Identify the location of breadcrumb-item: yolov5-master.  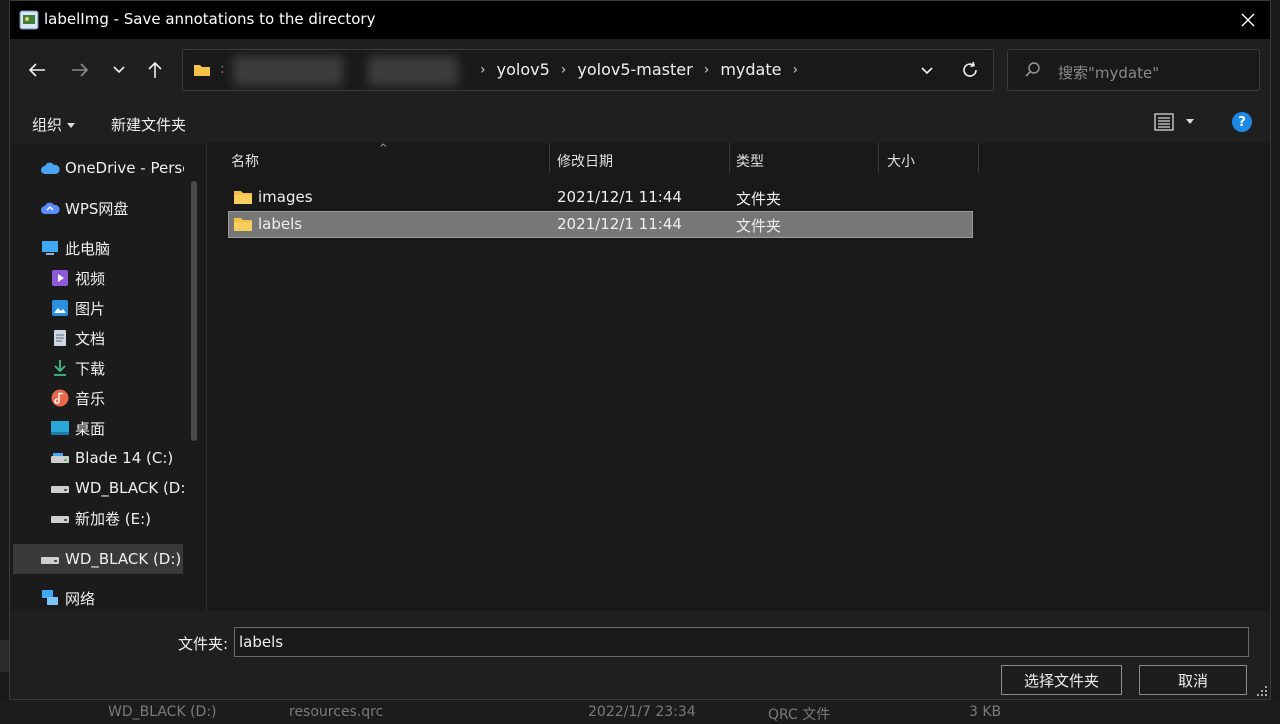
(634, 69).